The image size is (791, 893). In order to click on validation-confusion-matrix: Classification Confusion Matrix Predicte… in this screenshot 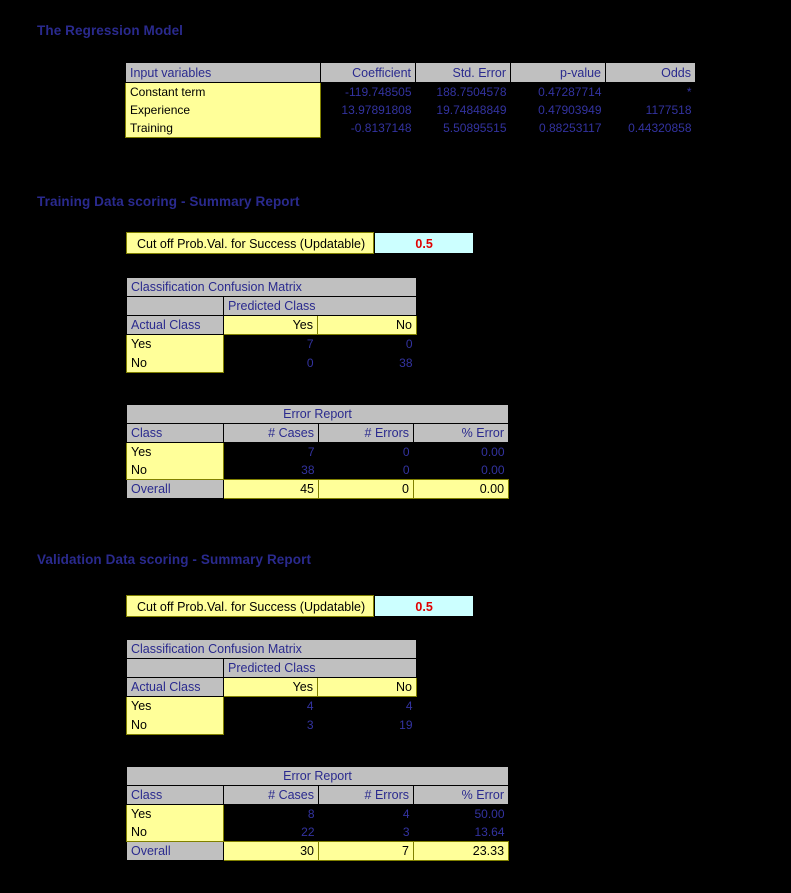, I will do `click(271, 687)`.